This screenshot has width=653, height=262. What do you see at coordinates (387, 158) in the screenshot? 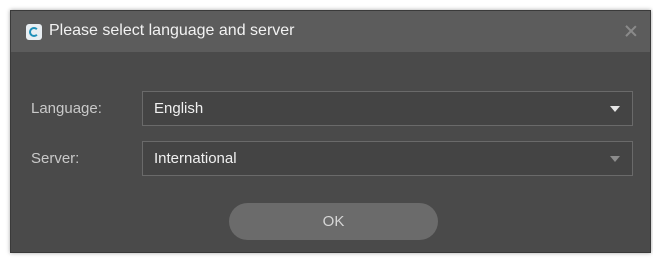
I see `server-select: International` at bounding box center [387, 158].